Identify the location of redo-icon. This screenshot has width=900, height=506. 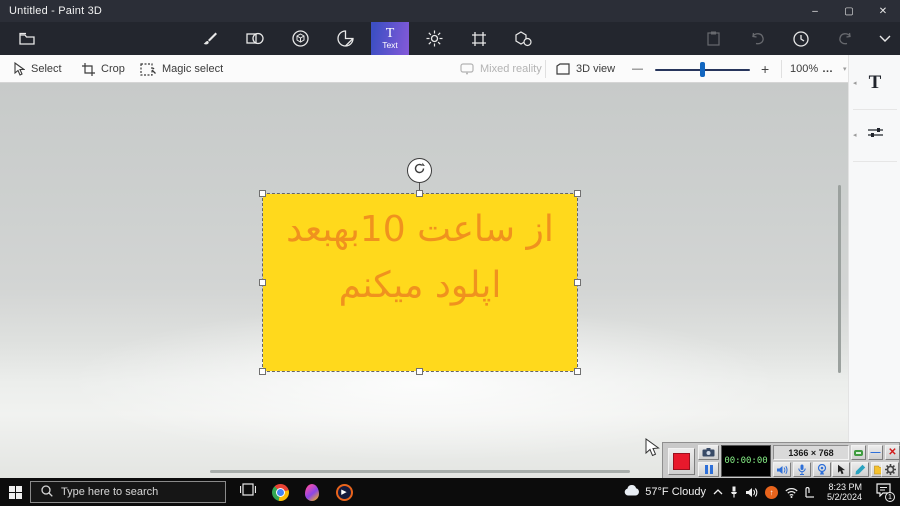
(845, 38).